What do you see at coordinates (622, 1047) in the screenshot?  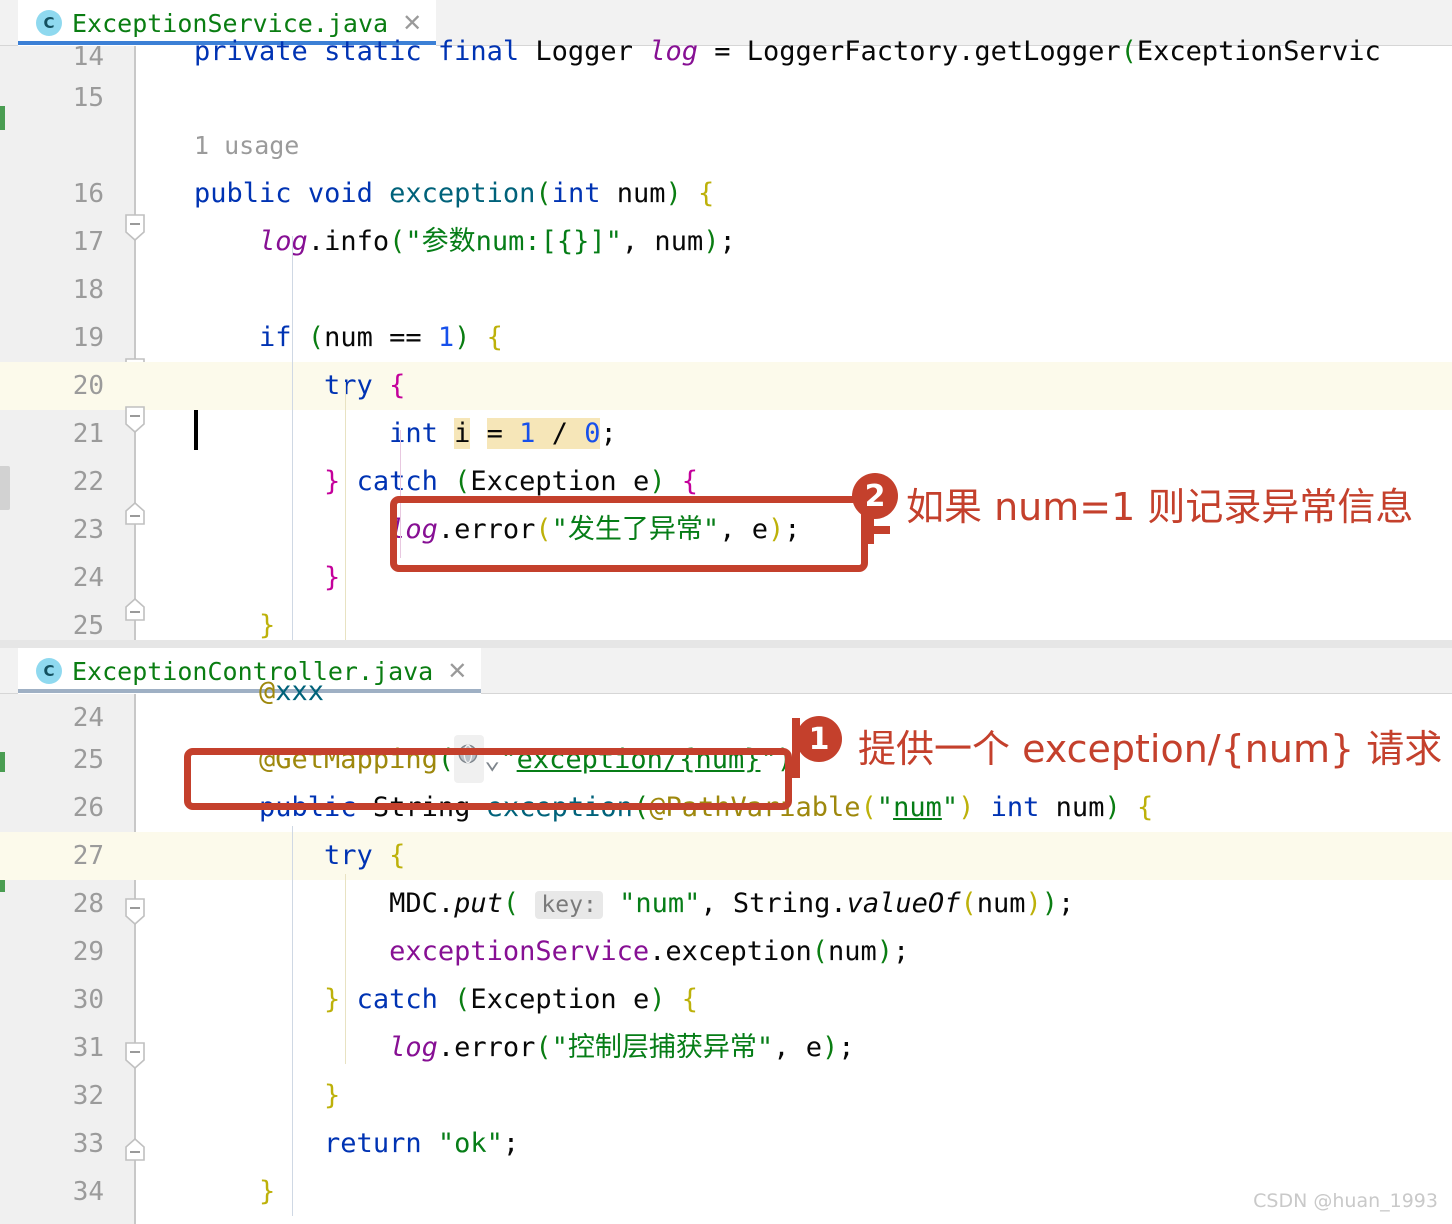 I see `code-text: log.error("控制层捕获异常", e);` at bounding box center [622, 1047].